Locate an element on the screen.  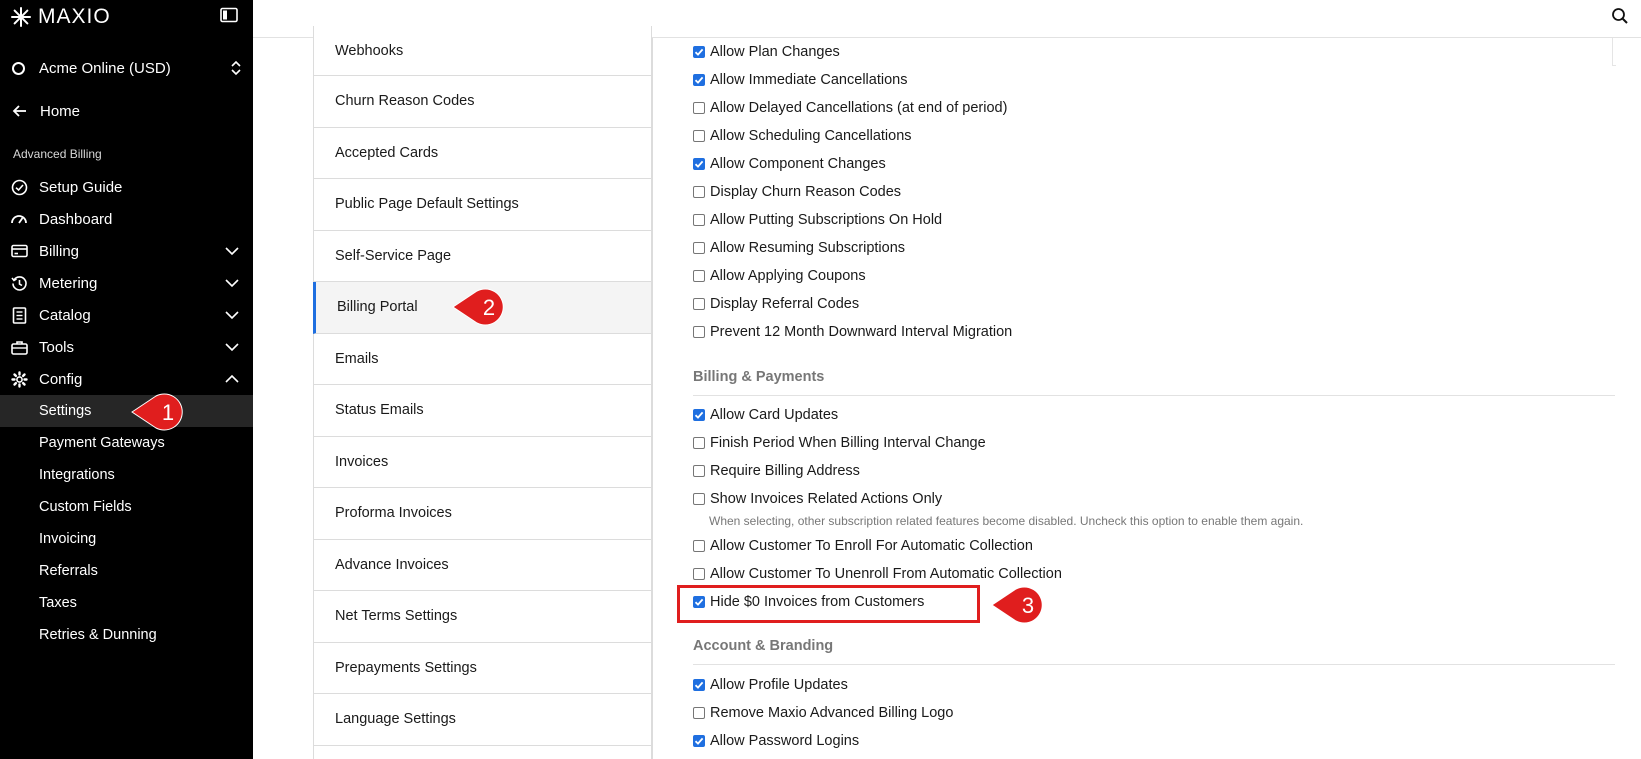
sidebar-item-config: Config is located at coordinates (126, 379).